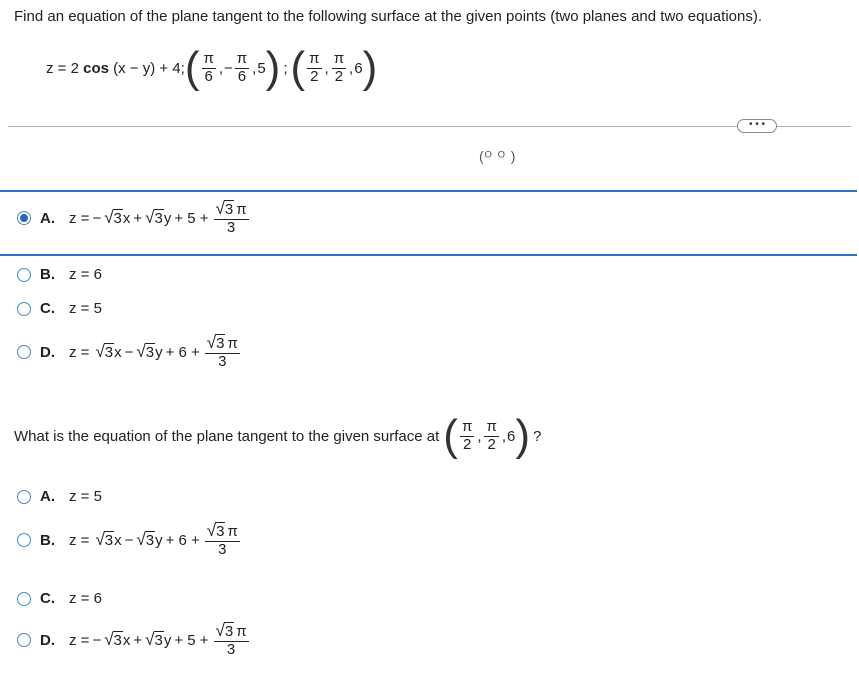 Image resolution: width=859 pixels, height=680 pixels. What do you see at coordinates (62, 68) in the screenshot?
I see `surface-lhs: z = 2` at bounding box center [62, 68].